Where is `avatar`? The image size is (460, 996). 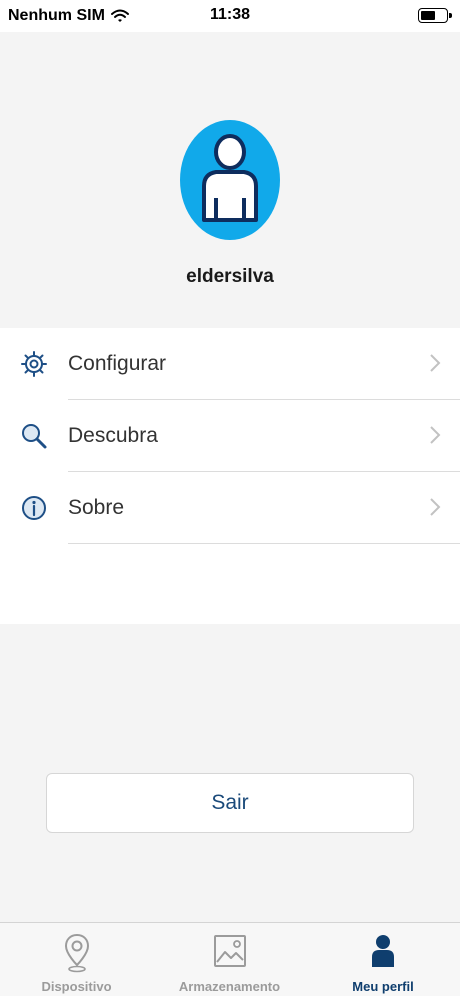 avatar is located at coordinates (230, 180).